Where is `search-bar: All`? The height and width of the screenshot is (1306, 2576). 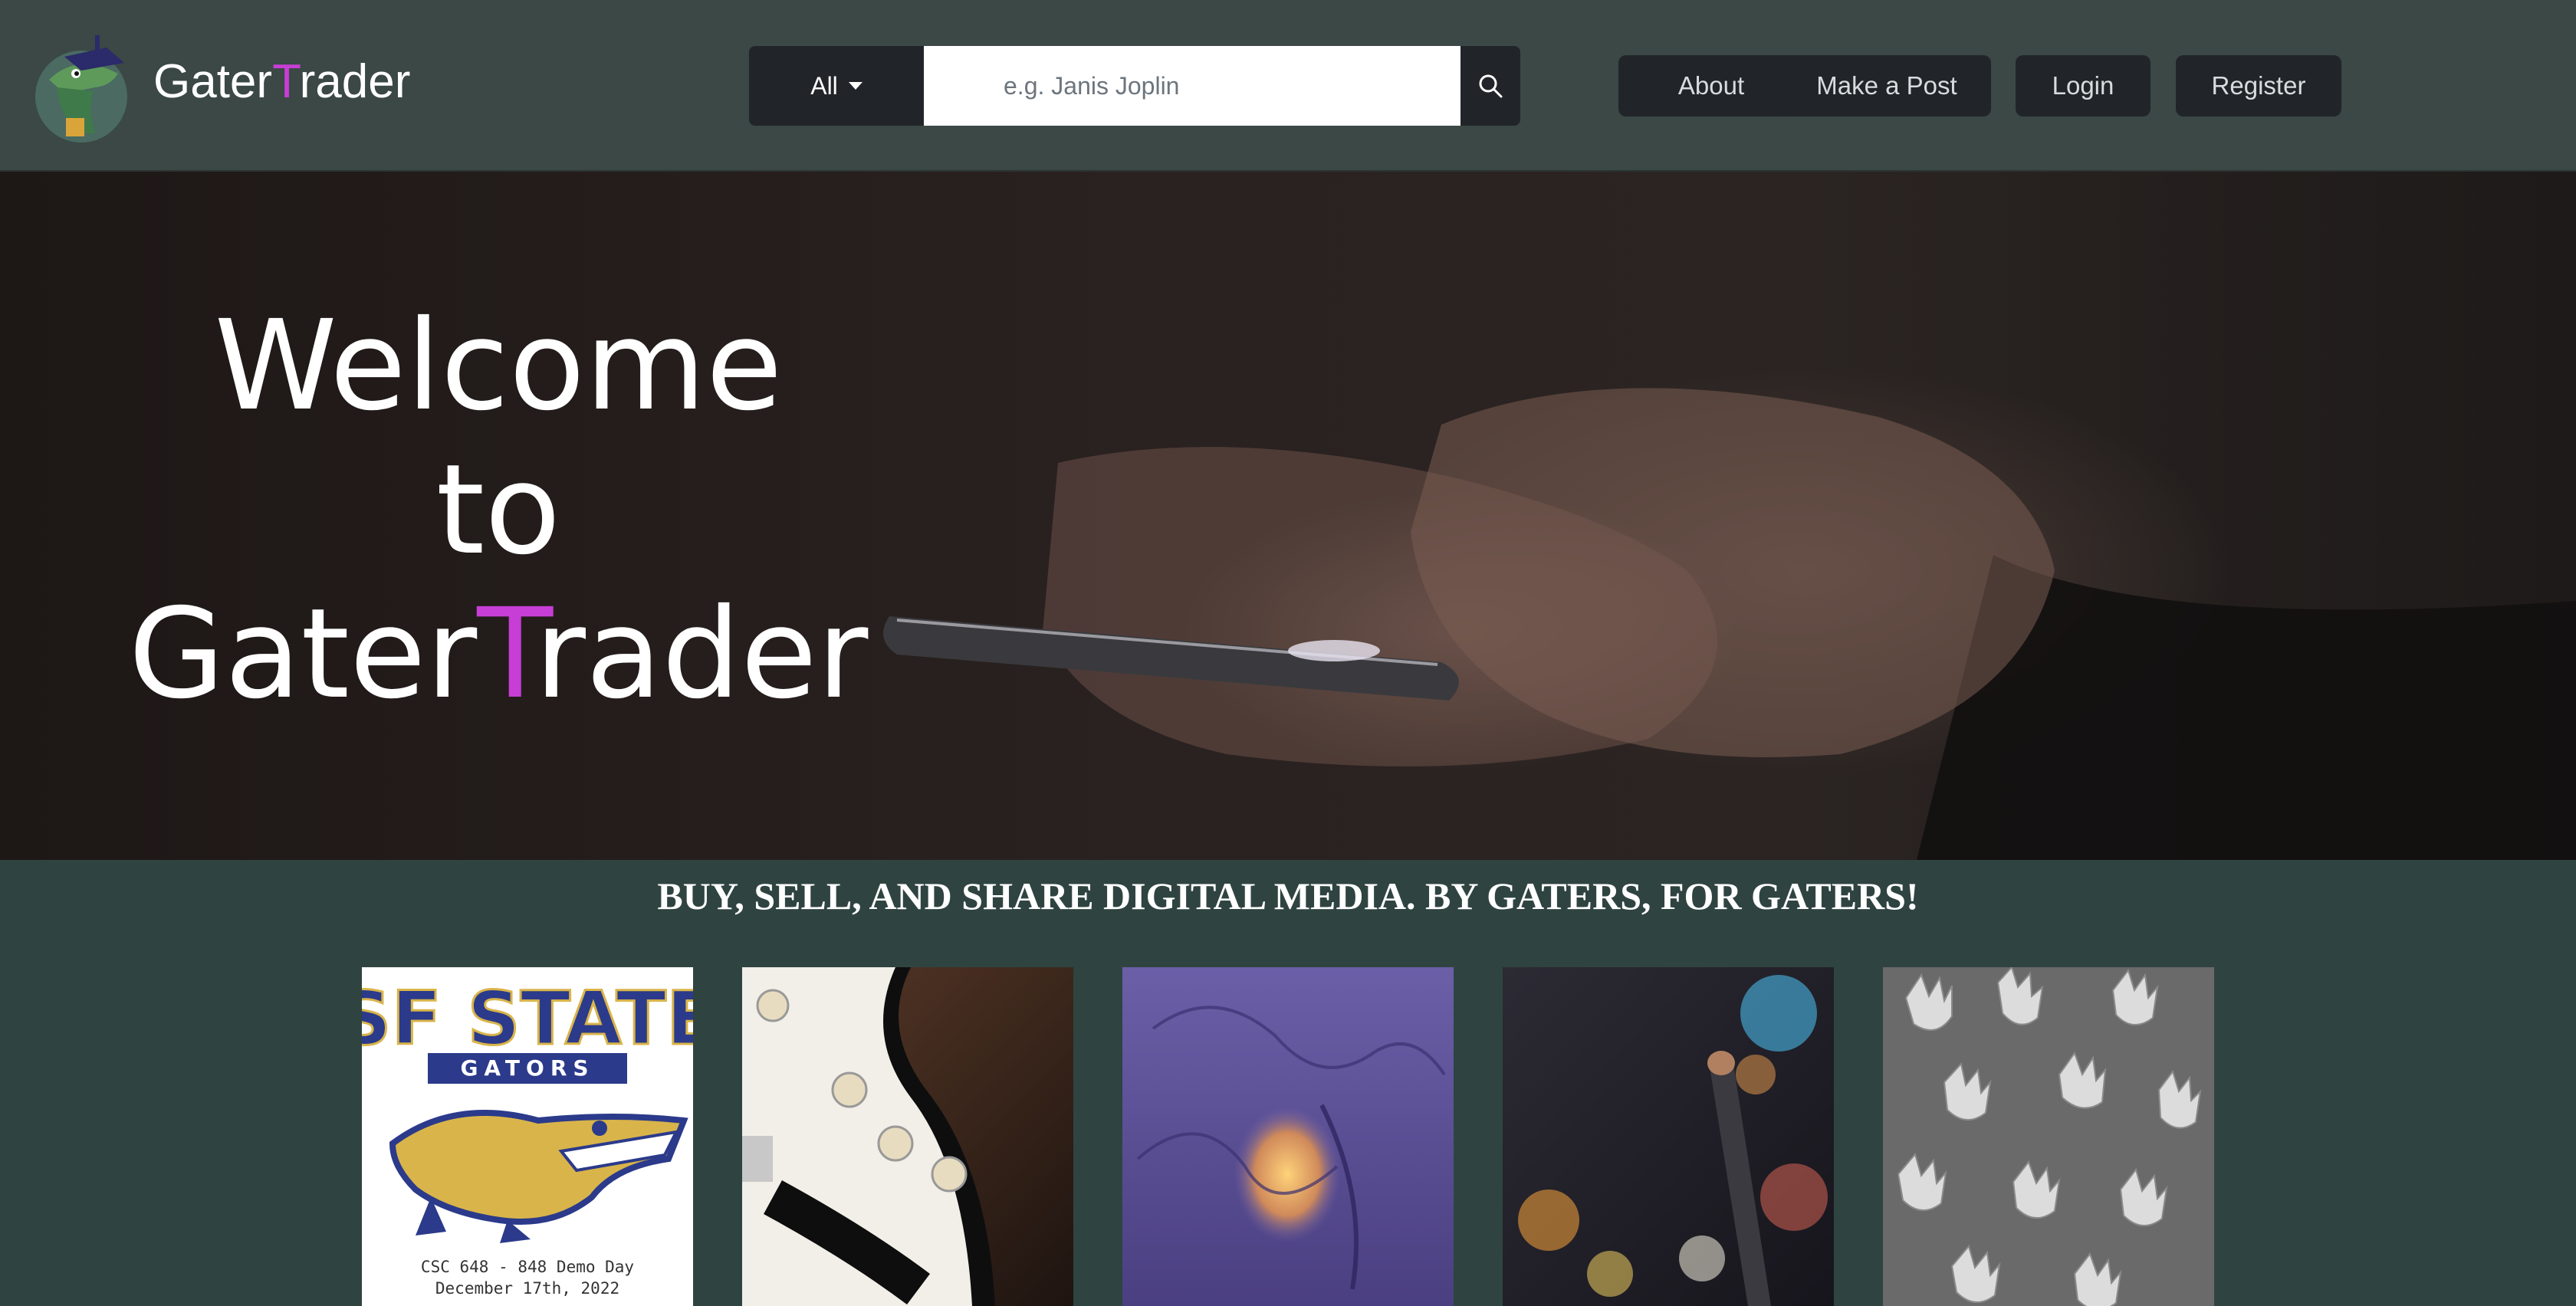
search-bar: All is located at coordinates (1135, 86).